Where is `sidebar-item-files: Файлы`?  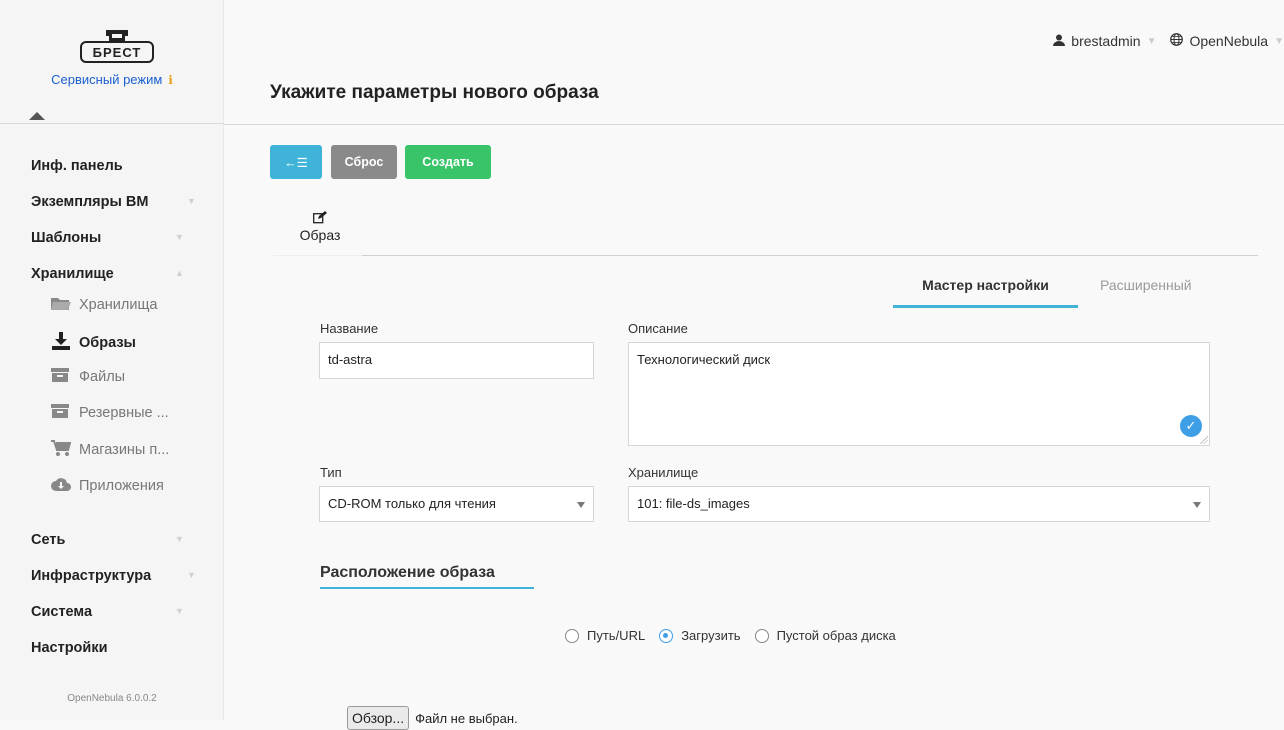
sidebar-item-files: Файлы is located at coordinates (88, 377).